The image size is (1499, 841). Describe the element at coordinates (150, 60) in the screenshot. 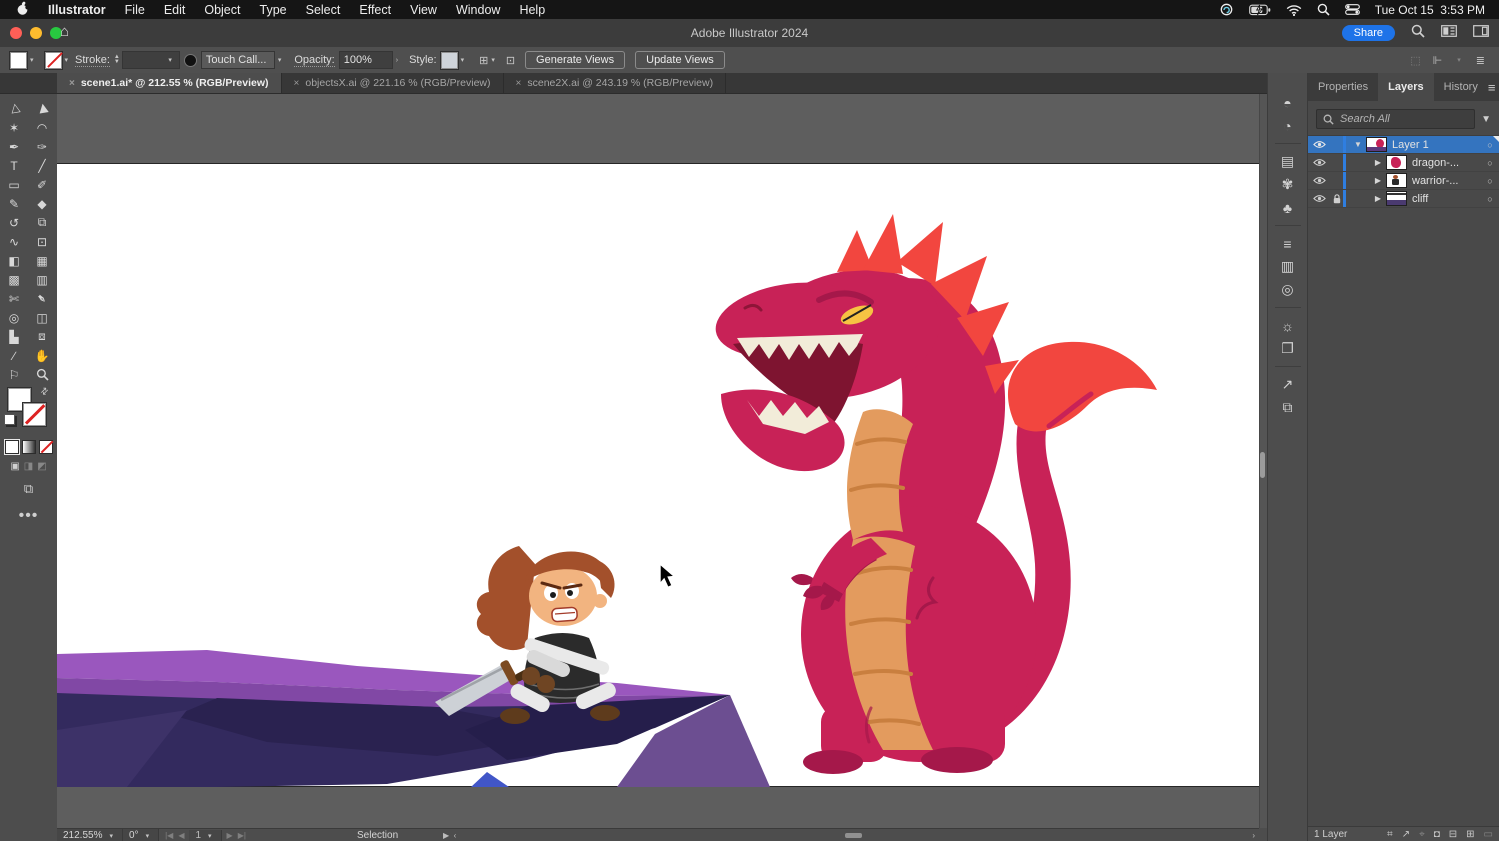

I see `stroke-weight-field: ▾` at that location.